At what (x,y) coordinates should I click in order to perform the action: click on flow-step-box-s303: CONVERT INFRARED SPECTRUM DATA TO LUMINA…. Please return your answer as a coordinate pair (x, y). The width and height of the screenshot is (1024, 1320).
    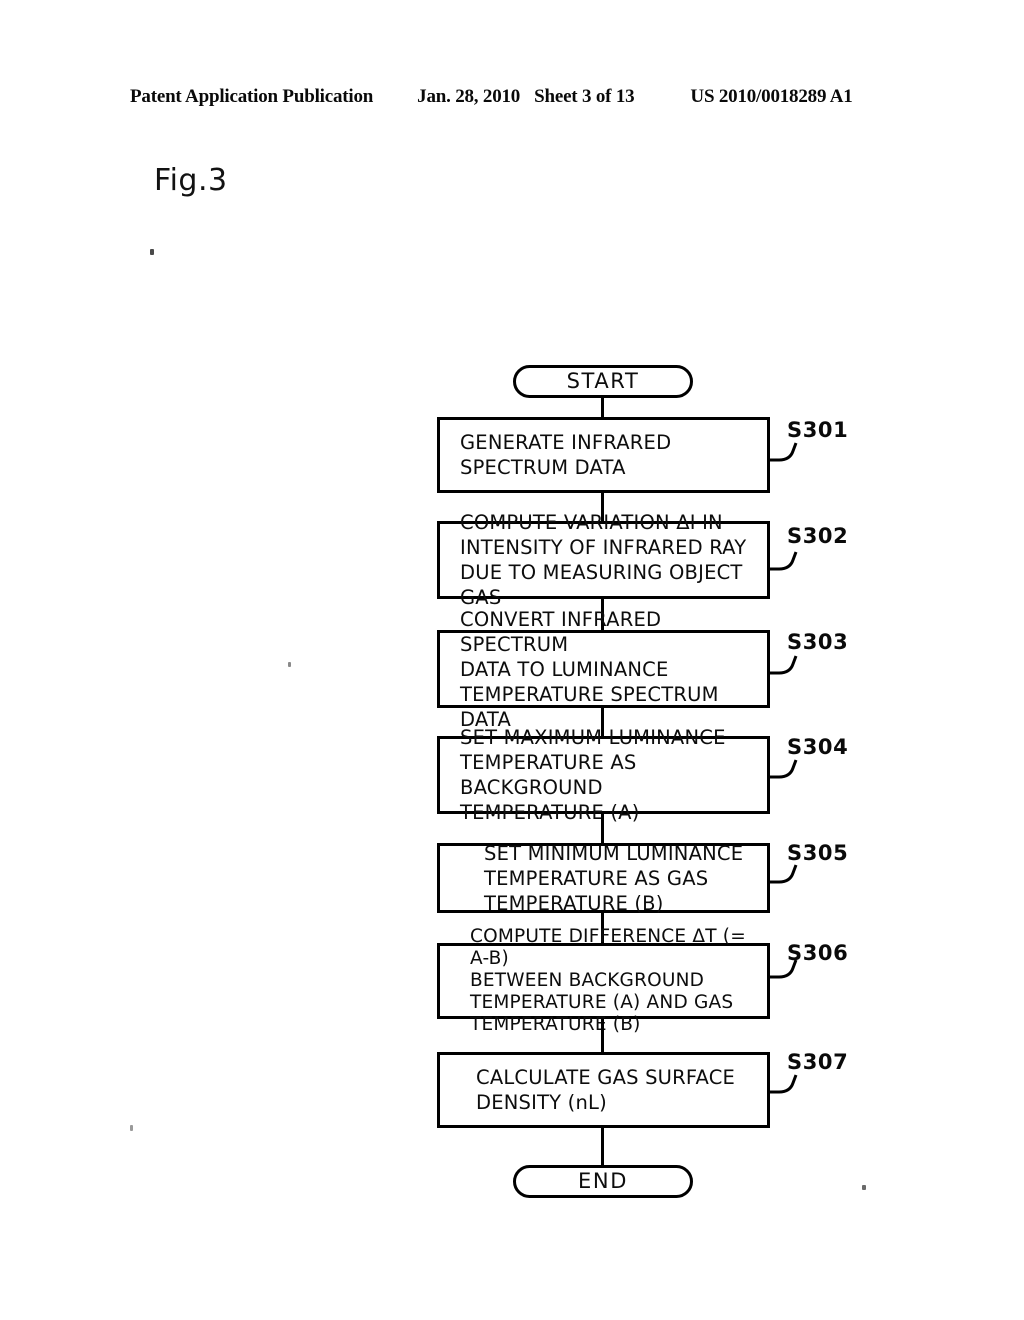
    Looking at the image, I should click on (603, 669).